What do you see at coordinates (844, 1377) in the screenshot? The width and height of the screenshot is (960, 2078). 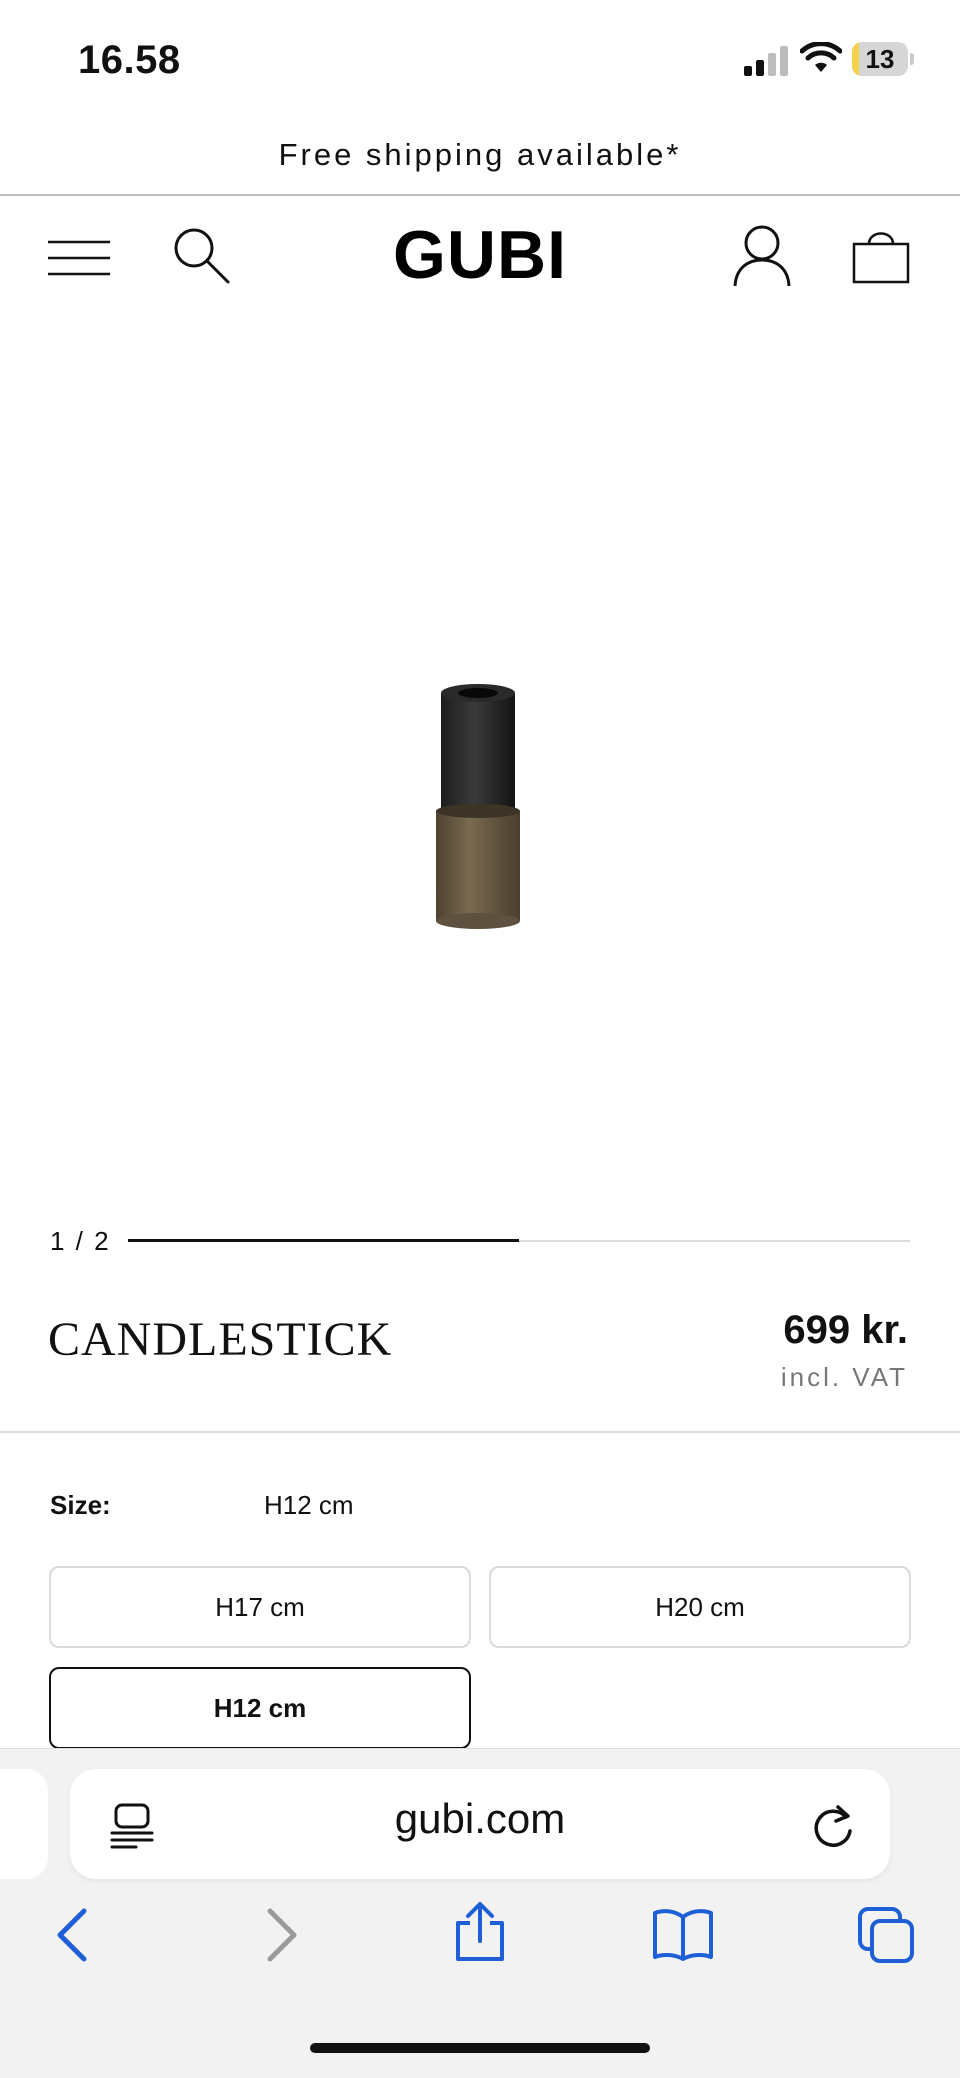 I see `price-note: incl. VAT` at bounding box center [844, 1377].